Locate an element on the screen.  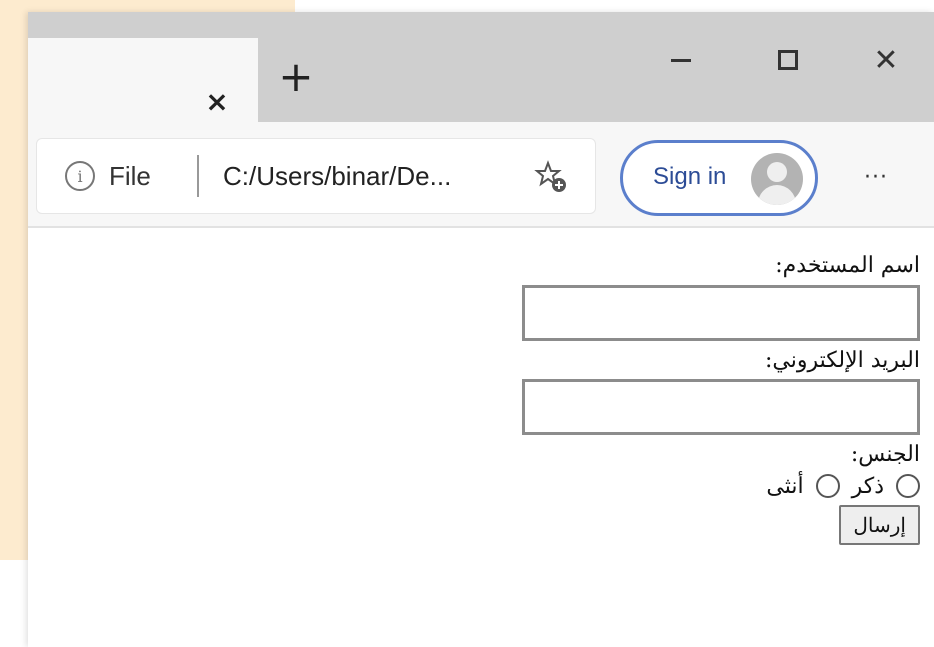
sign-in-label: Sign in is located at coordinates (690, 176).